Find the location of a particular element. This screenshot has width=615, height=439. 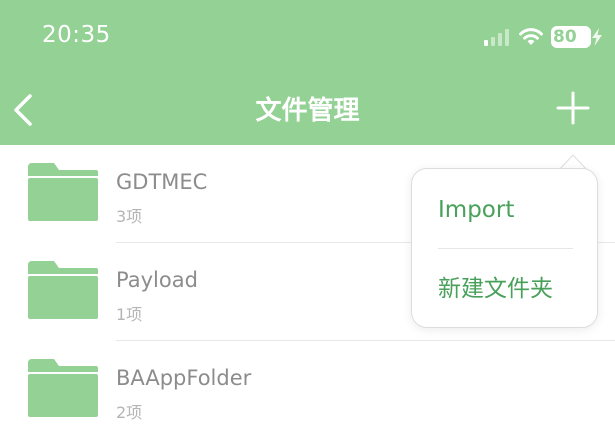

file-name: GDTMEC is located at coordinates (162, 182).